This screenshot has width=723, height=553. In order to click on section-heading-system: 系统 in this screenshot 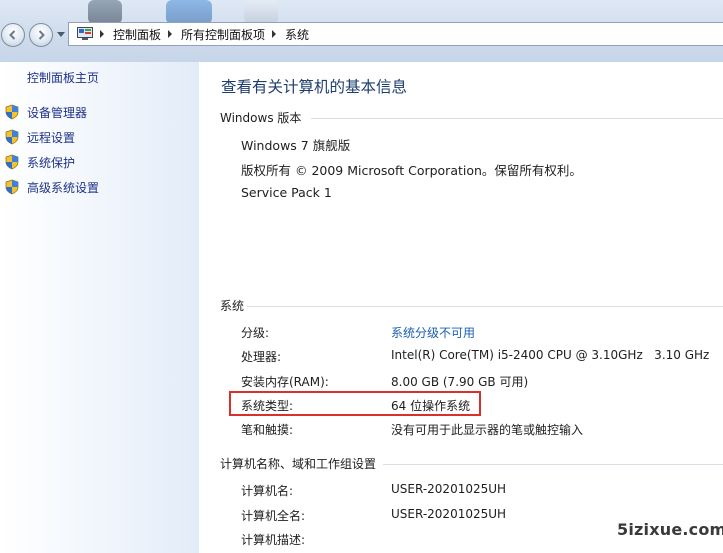, I will do `click(232, 306)`.